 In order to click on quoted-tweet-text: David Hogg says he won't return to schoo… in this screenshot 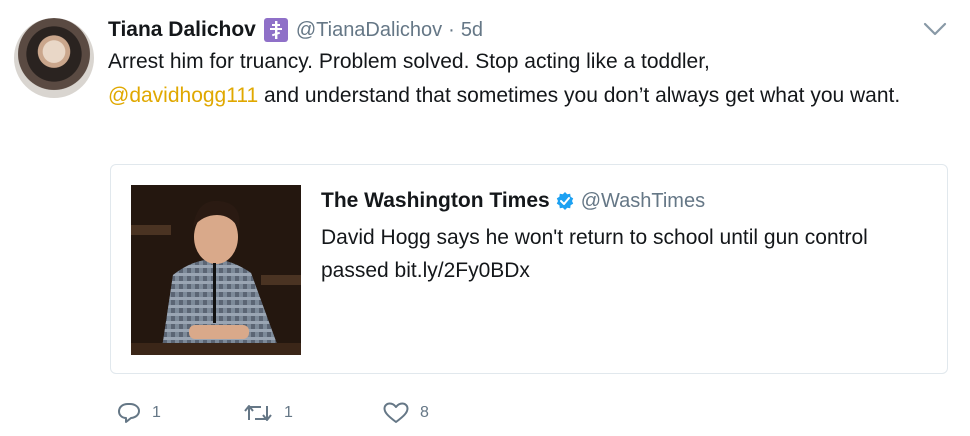, I will do `click(594, 254)`.